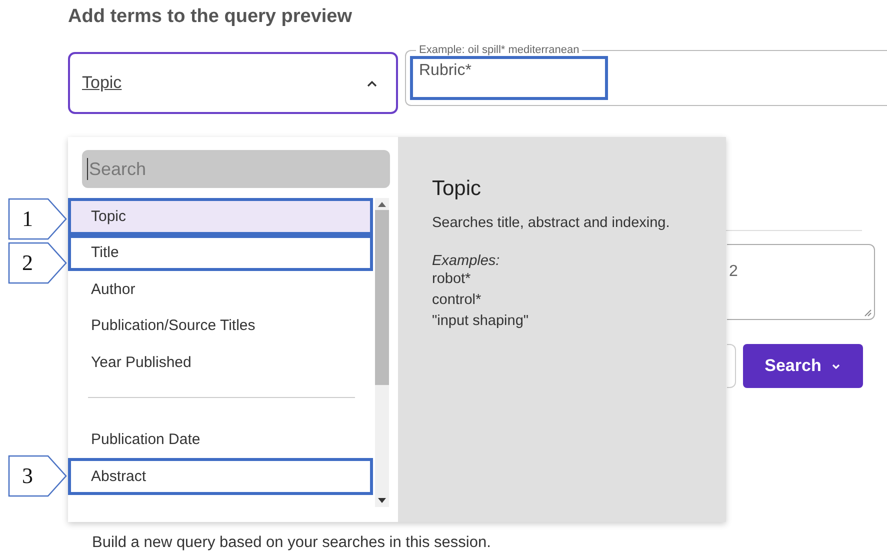 This screenshot has height=552, width=887. What do you see at coordinates (38, 219) in the screenshot?
I see `callout-marker: 1` at bounding box center [38, 219].